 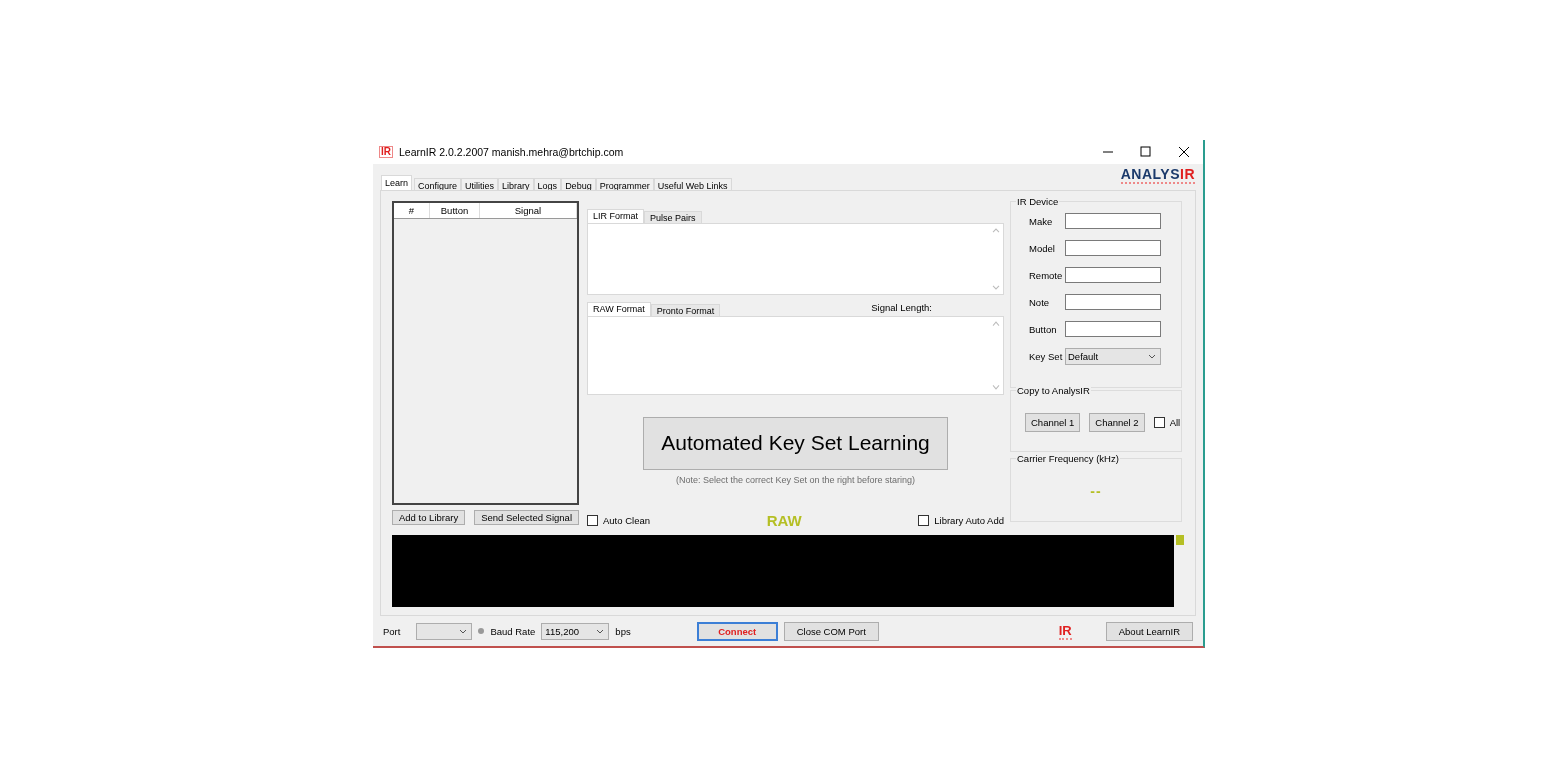 I want to click on column-header: Signal, so click(x=528, y=210).